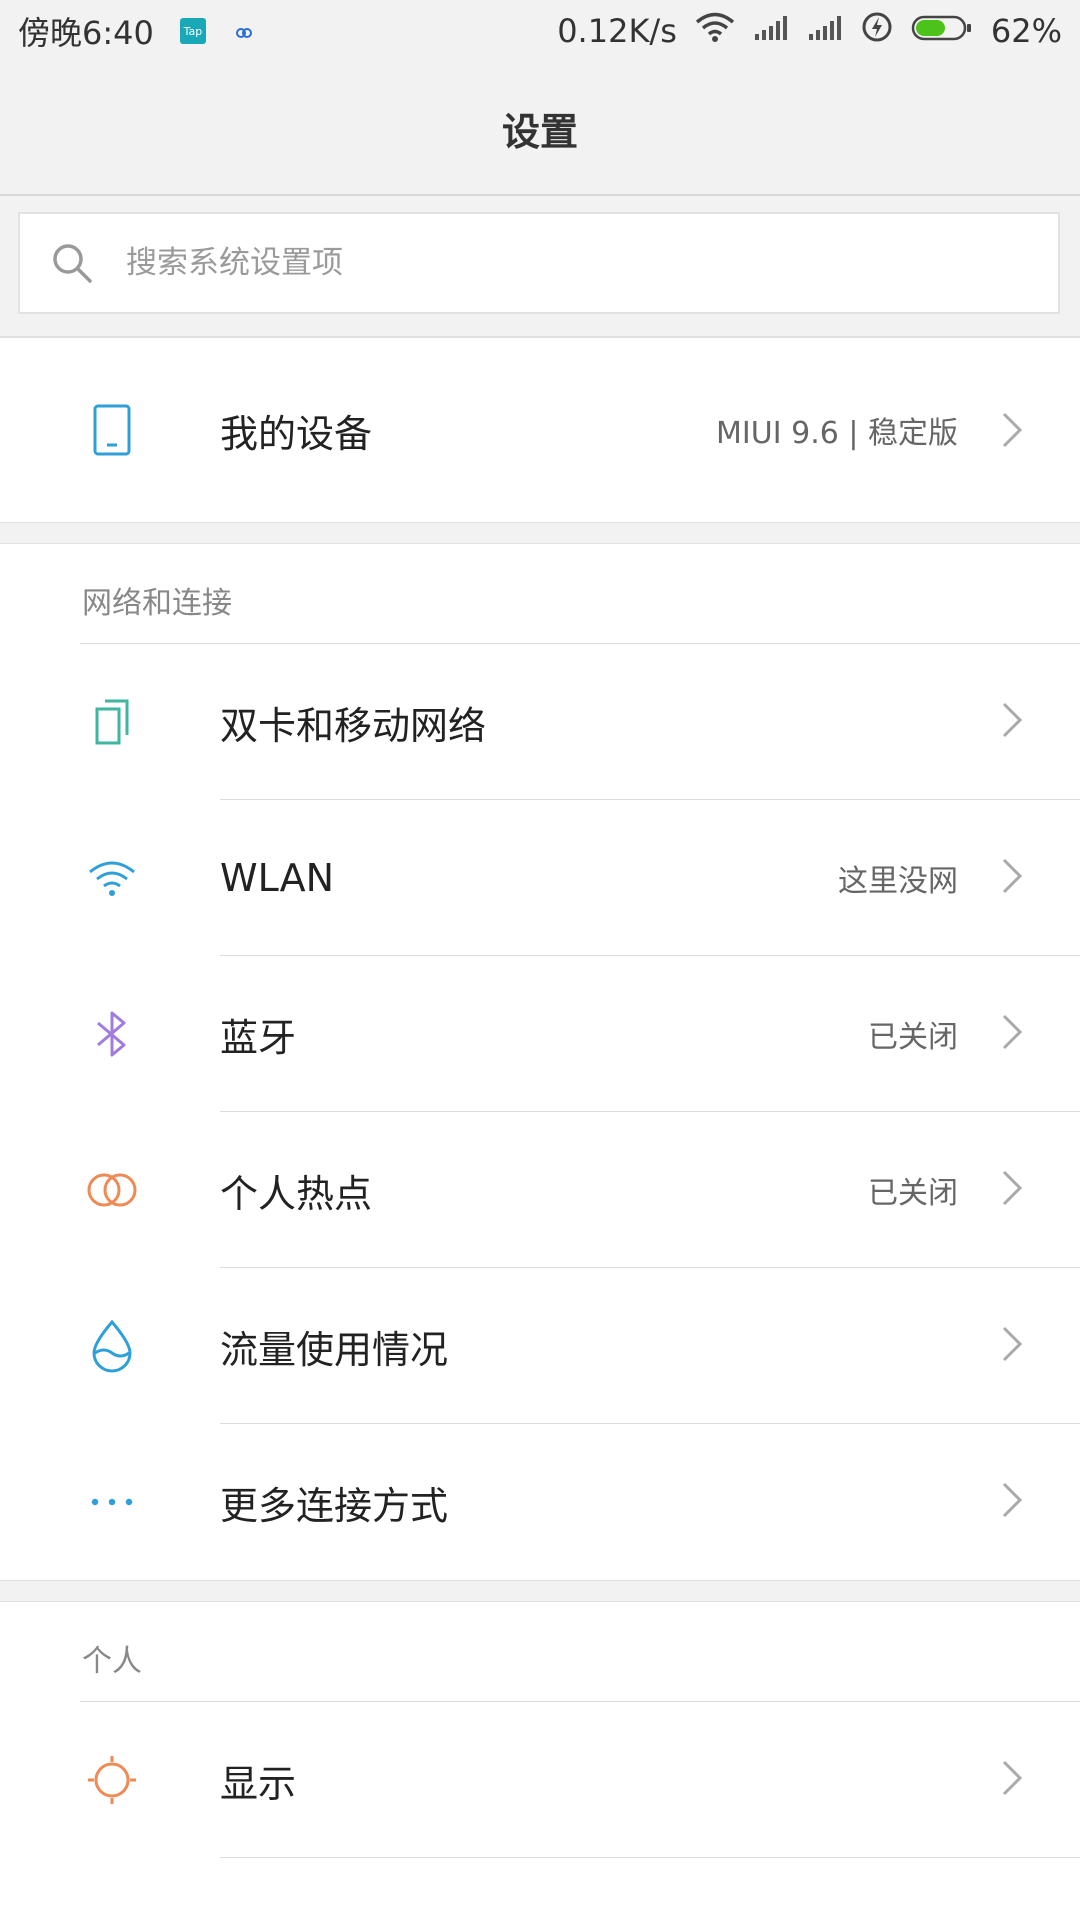  What do you see at coordinates (617, 31) in the screenshot?
I see `net-speed: 0.12K/s` at bounding box center [617, 31].